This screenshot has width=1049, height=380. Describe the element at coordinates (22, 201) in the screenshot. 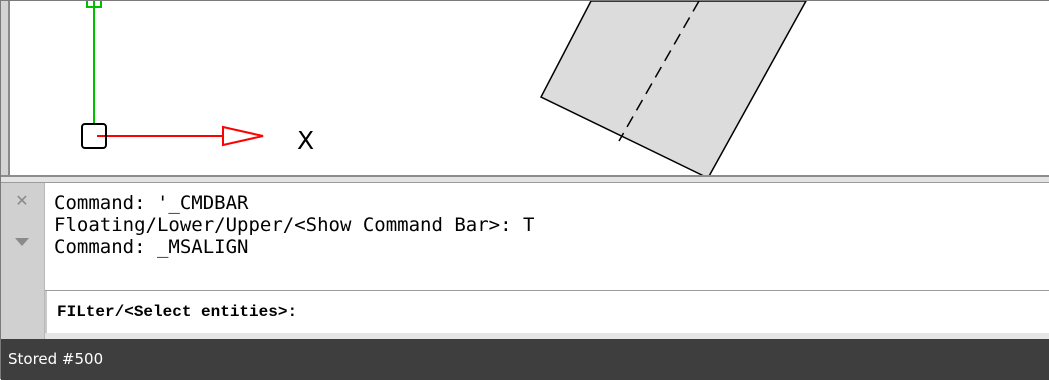

I see `close-icon: ✕` at that location.